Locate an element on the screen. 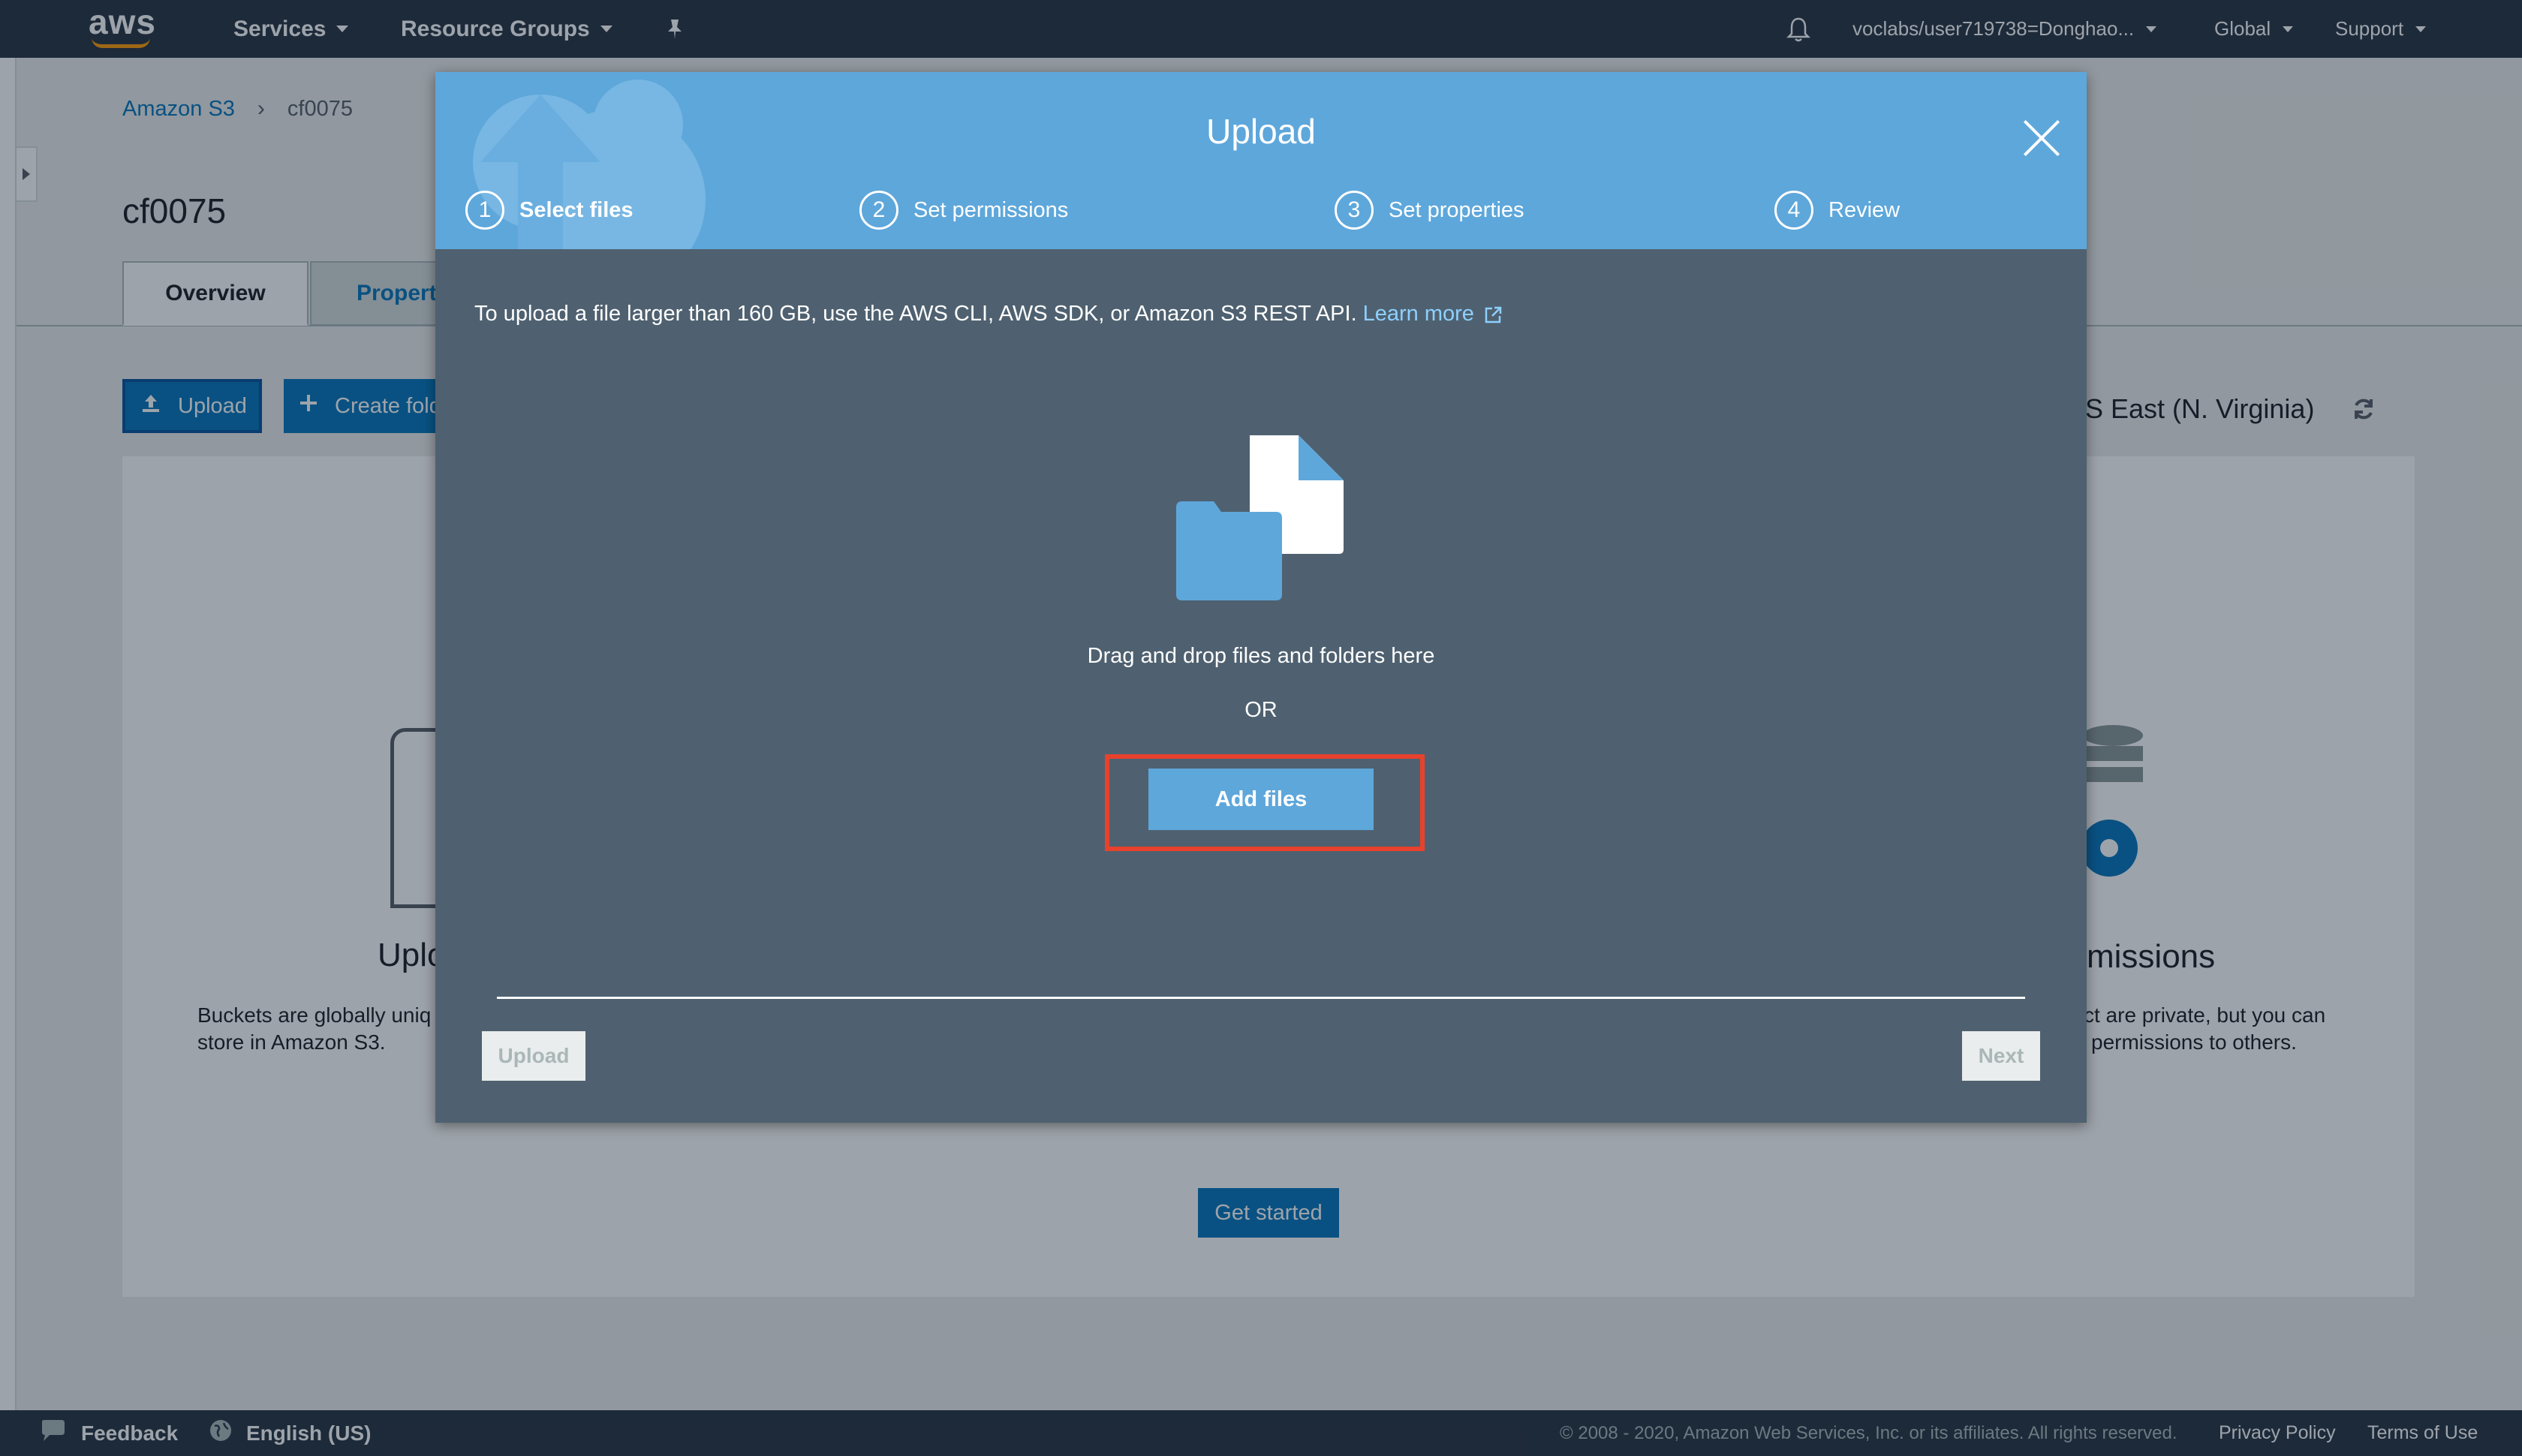  add-files-button: Add files is located at coordinates (1261, 799).